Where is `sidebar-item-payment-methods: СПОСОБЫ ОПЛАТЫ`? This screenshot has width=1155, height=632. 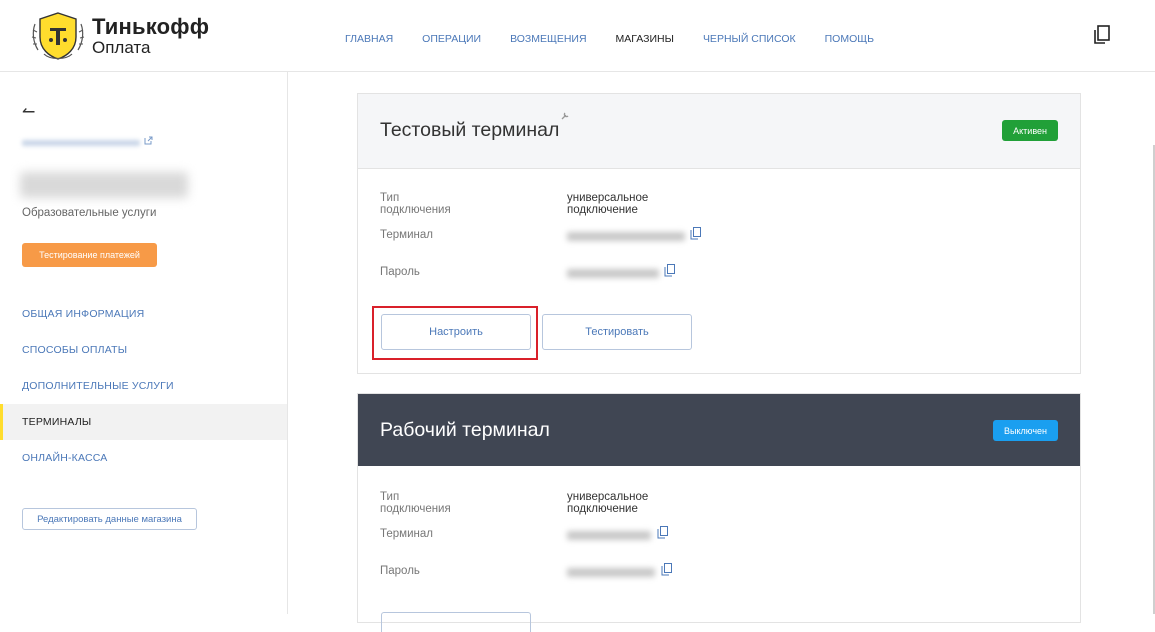
sidebar-item-payment-methods: СПОСОБЫ ОПЛАТЫ is located at coordinates (143, 350).